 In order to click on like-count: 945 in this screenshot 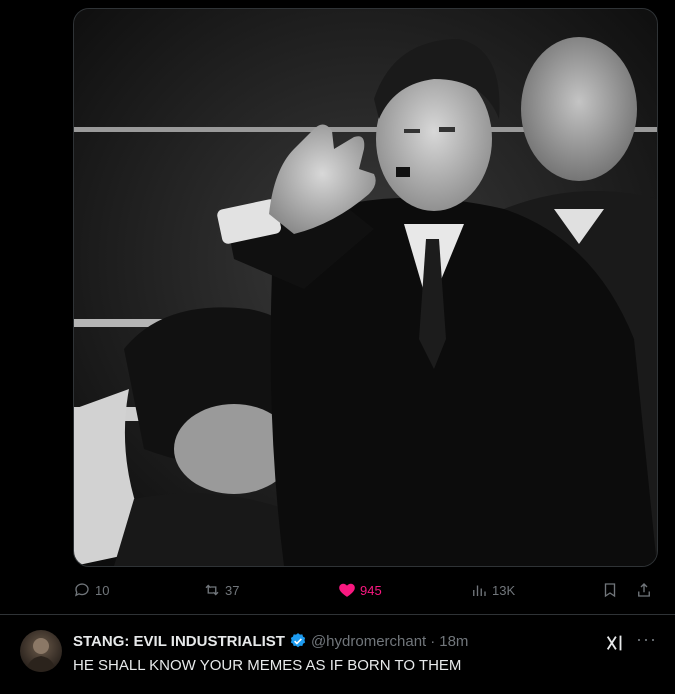, I will do `click(371, 590)`.